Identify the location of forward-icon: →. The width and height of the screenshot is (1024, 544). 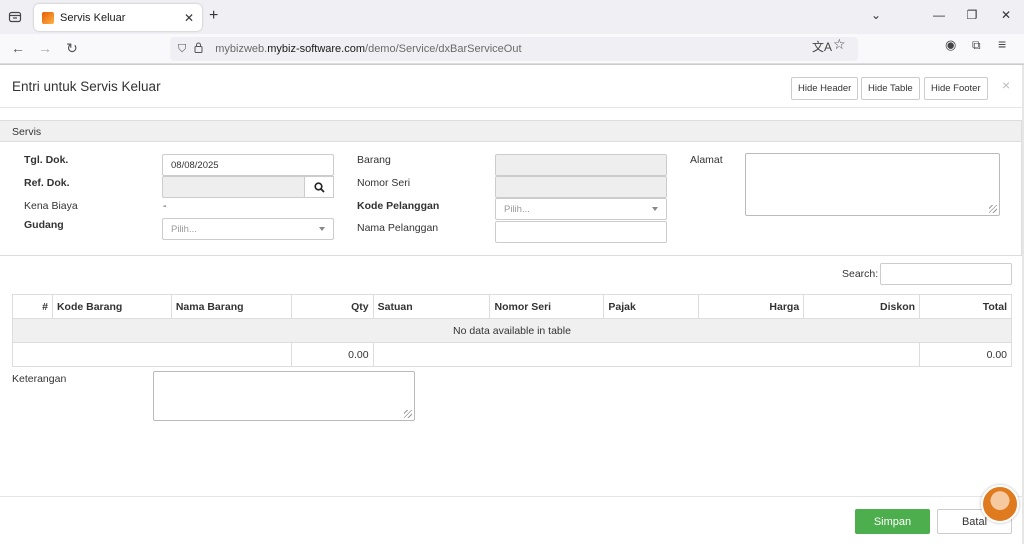
(45, 48).